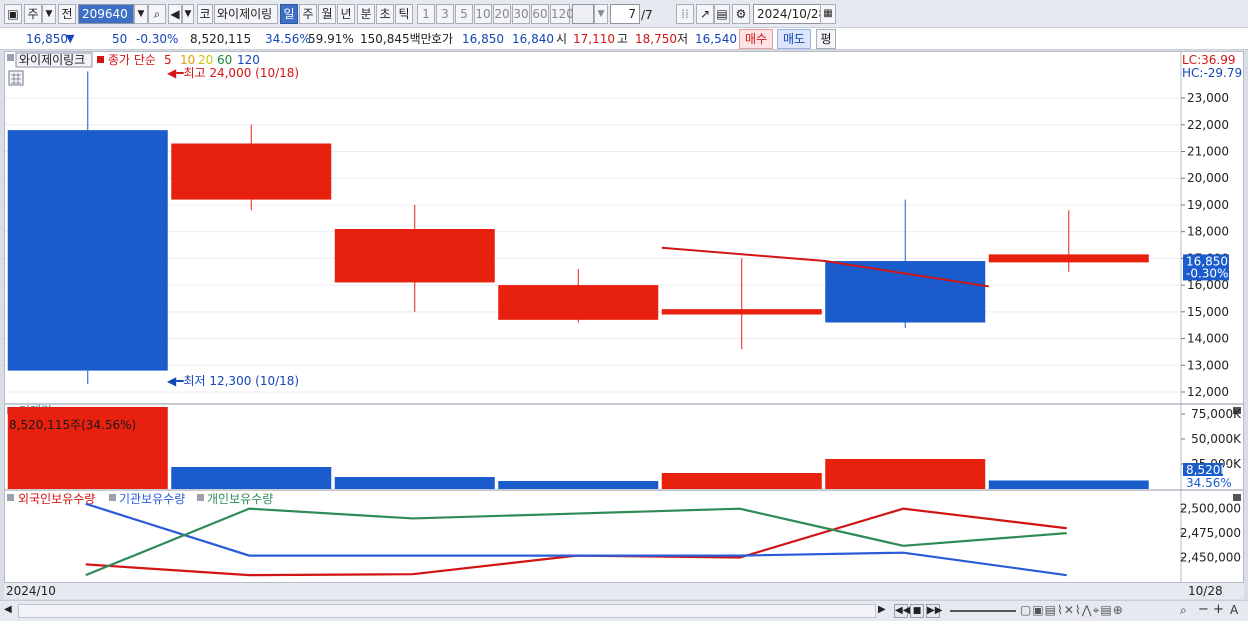 Image resolution: width=1248 pixels, height=621 pixels. I want to click on last-volume-tag-pct: 34.56%, so click(1209, 483).